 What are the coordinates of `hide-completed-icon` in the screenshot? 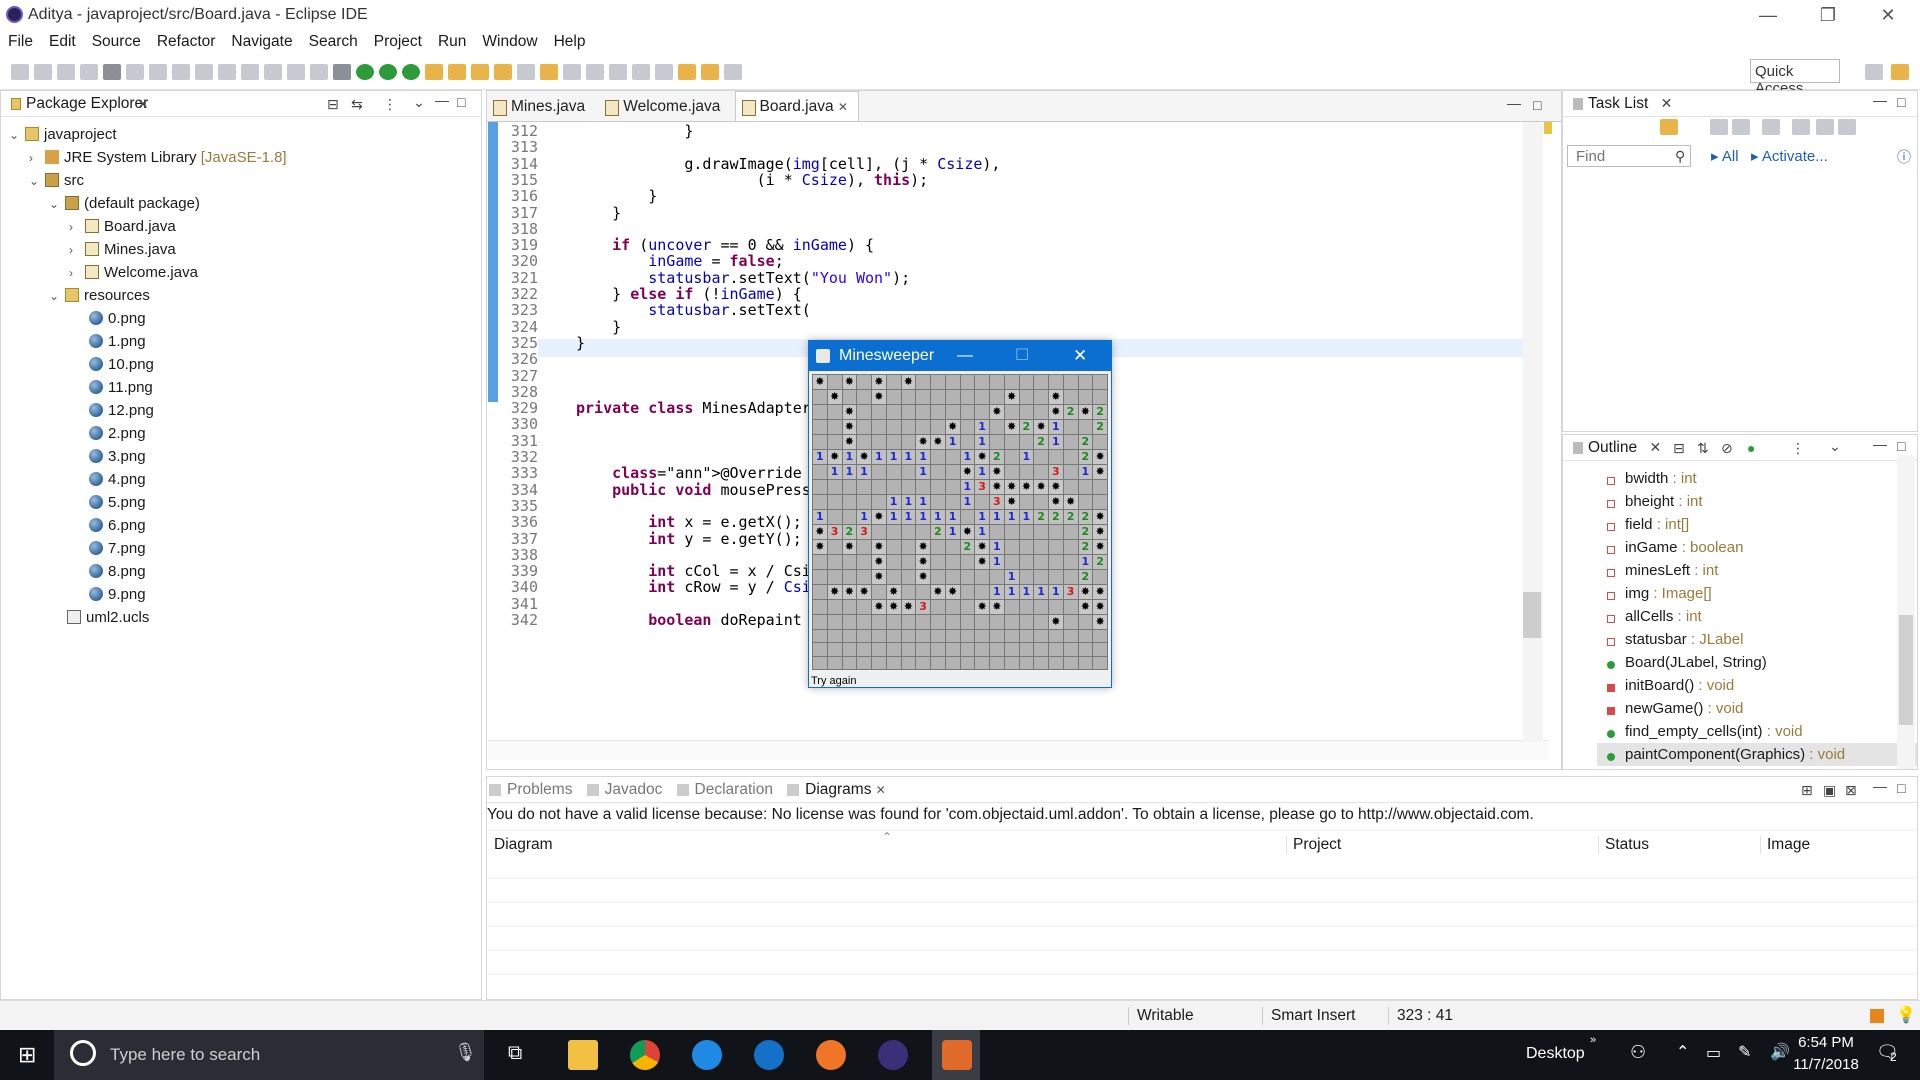 It's located at (1771, 127).